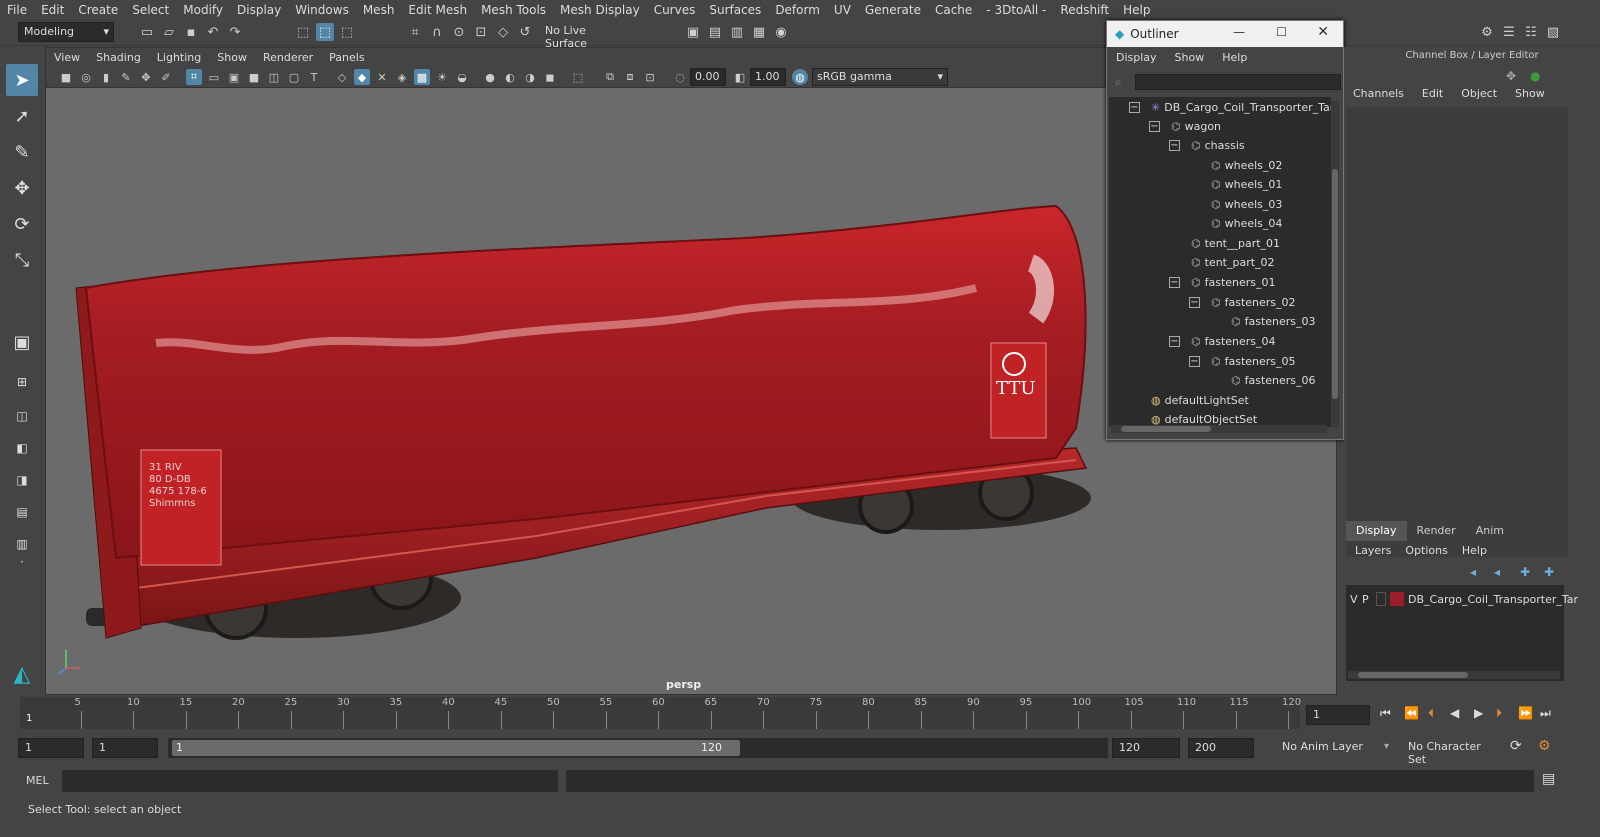 Image resolution: width=1600 pixels, height=837 pixels. Describe the element at coordinates (22, 416) in the screenshot. I see `two-pane-layout-icon: ◫` at that location.